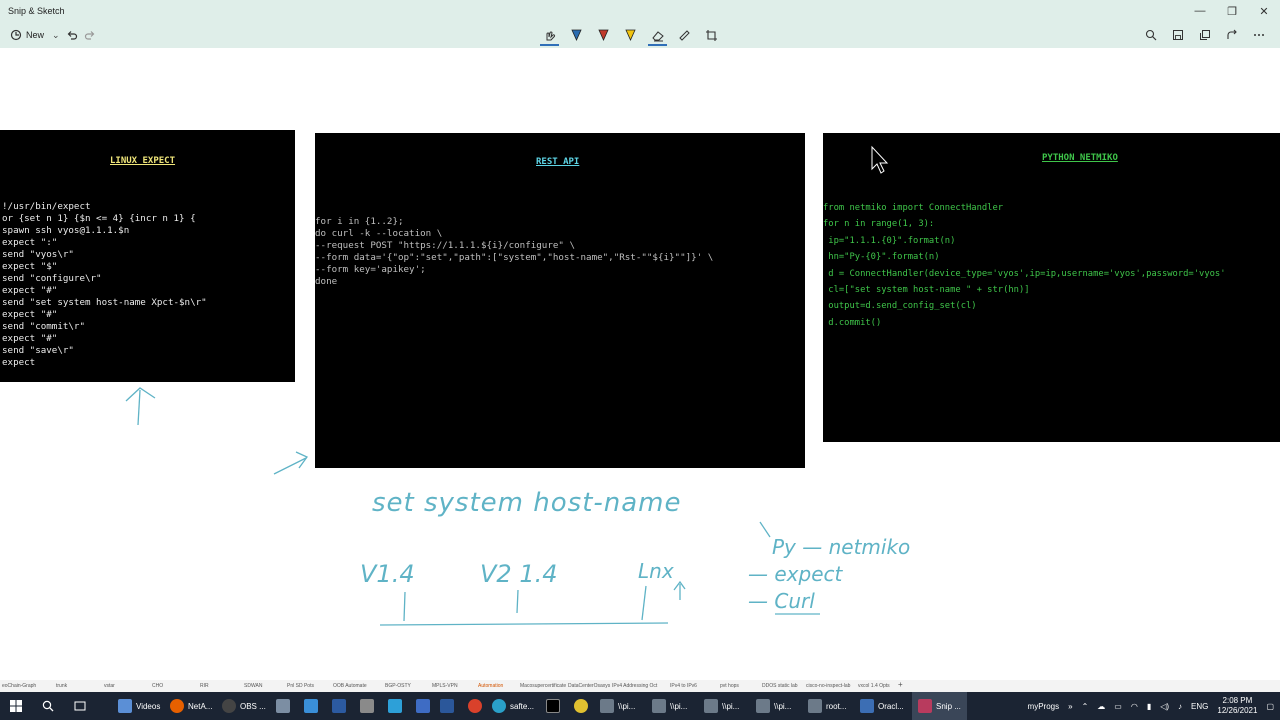 Image resolution: width=1280 pixels, height=720 pixels. I want to click on highlighter-icon, so click(630, 35).